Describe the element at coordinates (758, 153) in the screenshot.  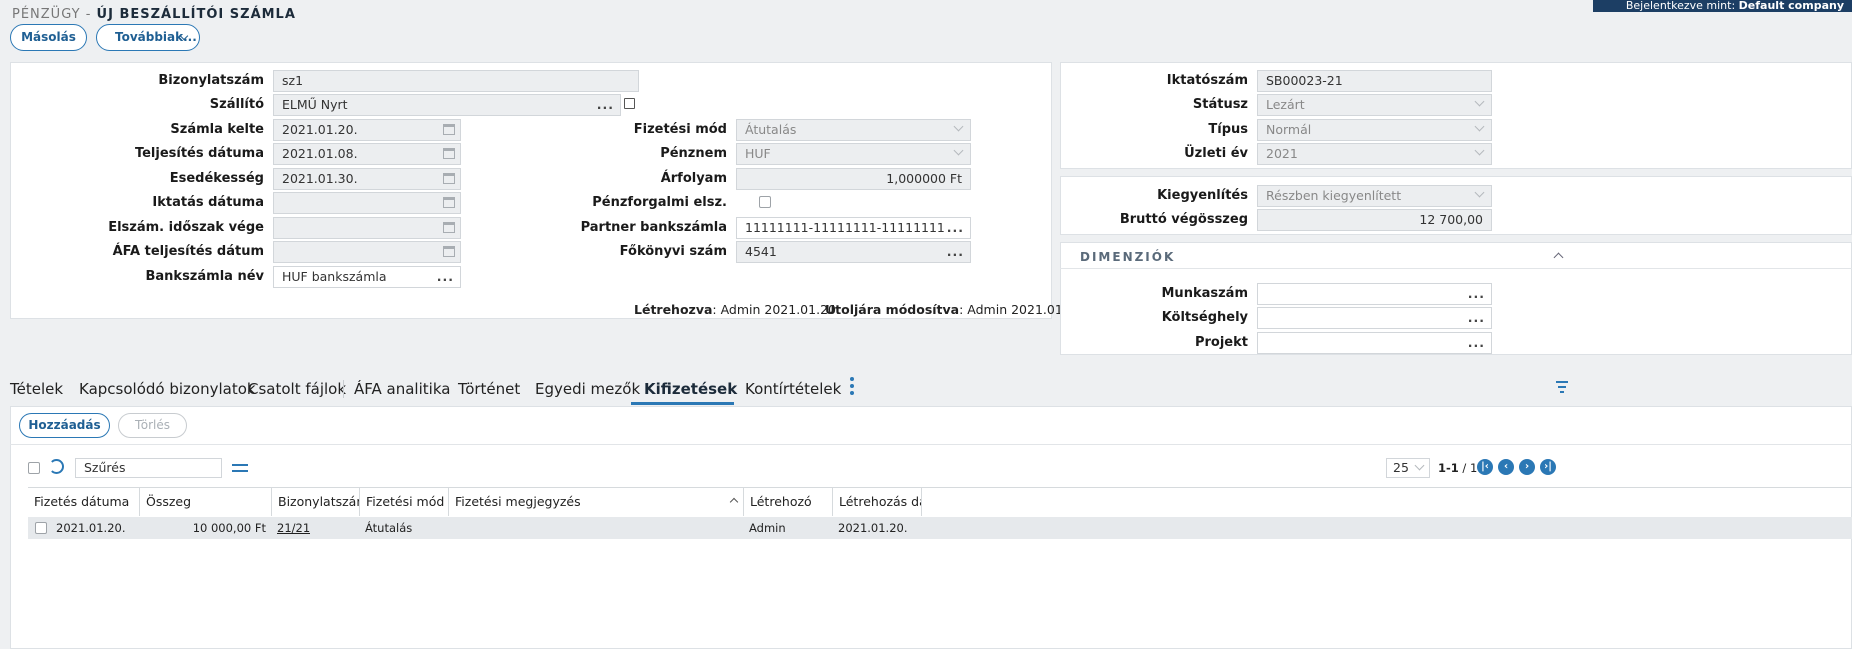
I see `penznem-value: HUF` at that location.